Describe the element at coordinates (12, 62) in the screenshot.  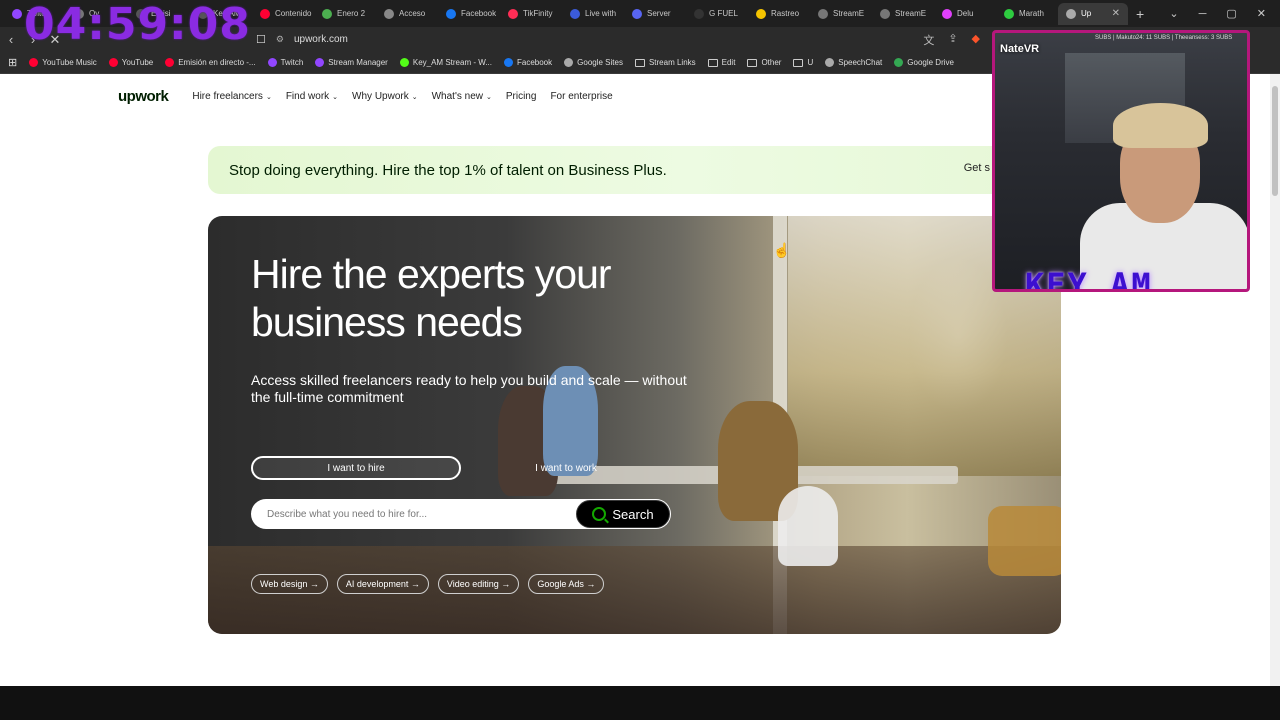
I see `apps-grid-icon: ⊞` at that location.